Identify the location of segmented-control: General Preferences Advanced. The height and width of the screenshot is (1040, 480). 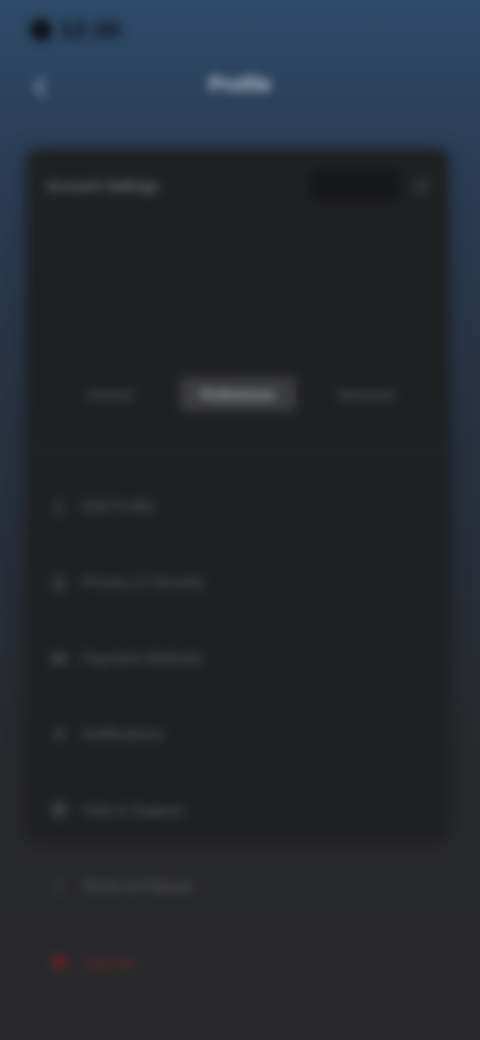
(238, 394).